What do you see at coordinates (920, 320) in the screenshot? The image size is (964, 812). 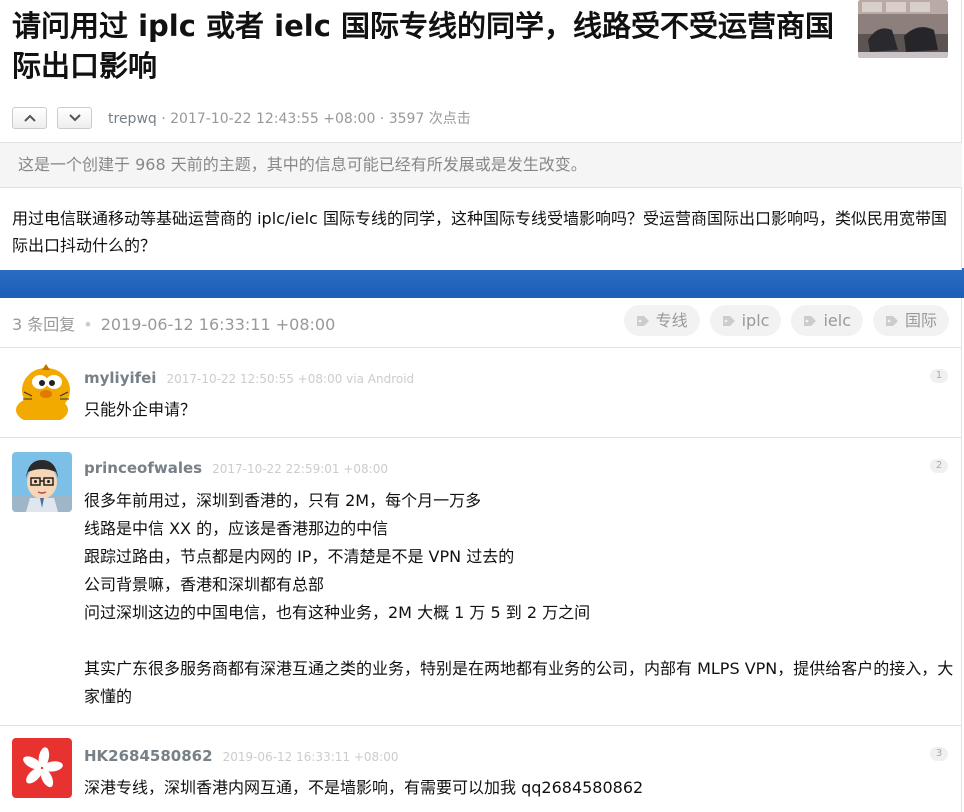 I see `tag-label: 国际` at bounding box center [920, 320].